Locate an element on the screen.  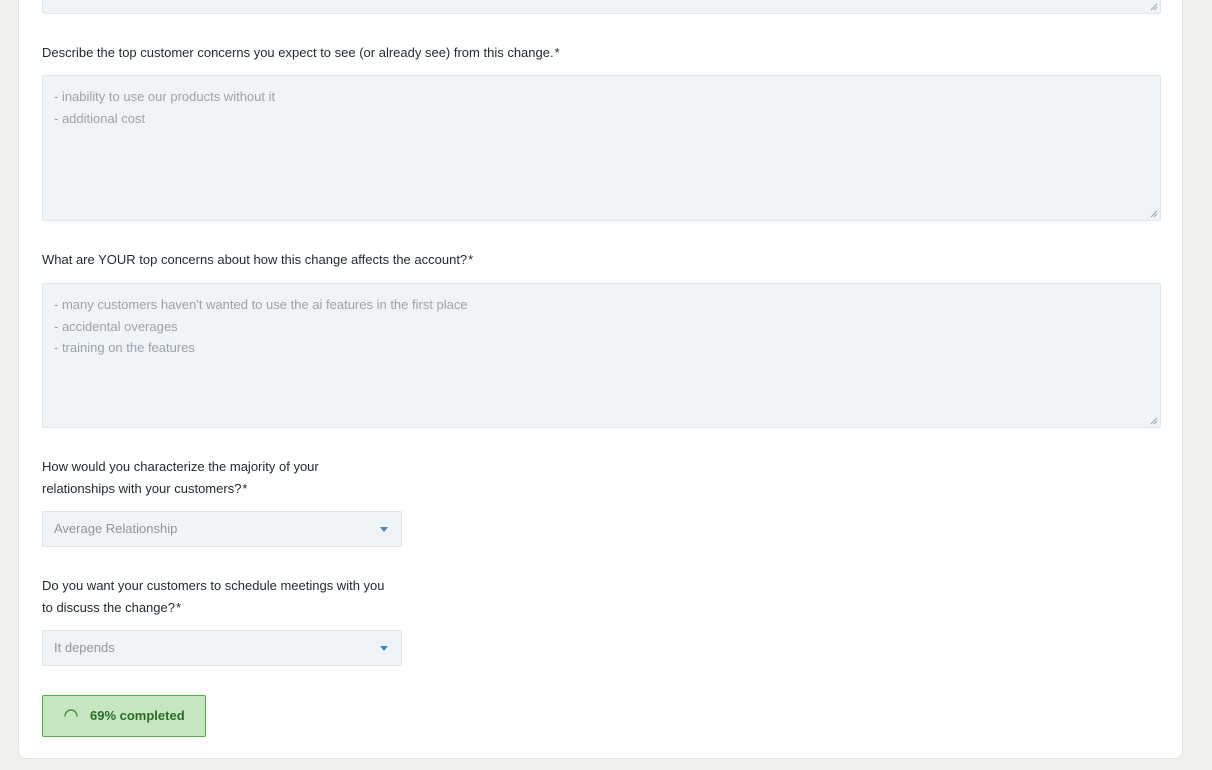
relationships-select: Average Relationship is located at coordinates (222, 529).